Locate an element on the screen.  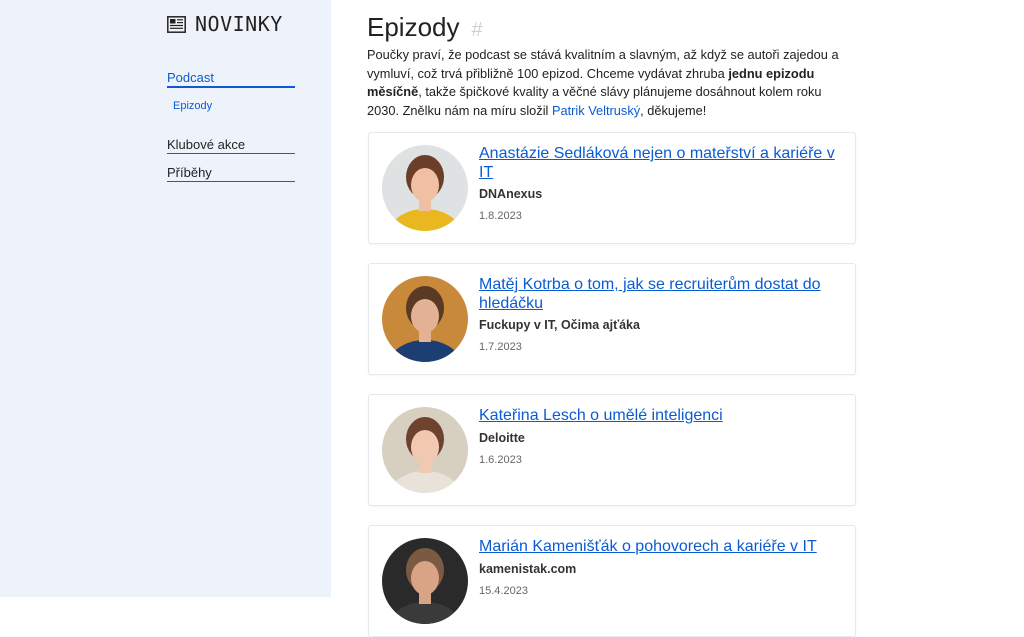
brand-link: NOVINKY is located at coordinates (225, 24).